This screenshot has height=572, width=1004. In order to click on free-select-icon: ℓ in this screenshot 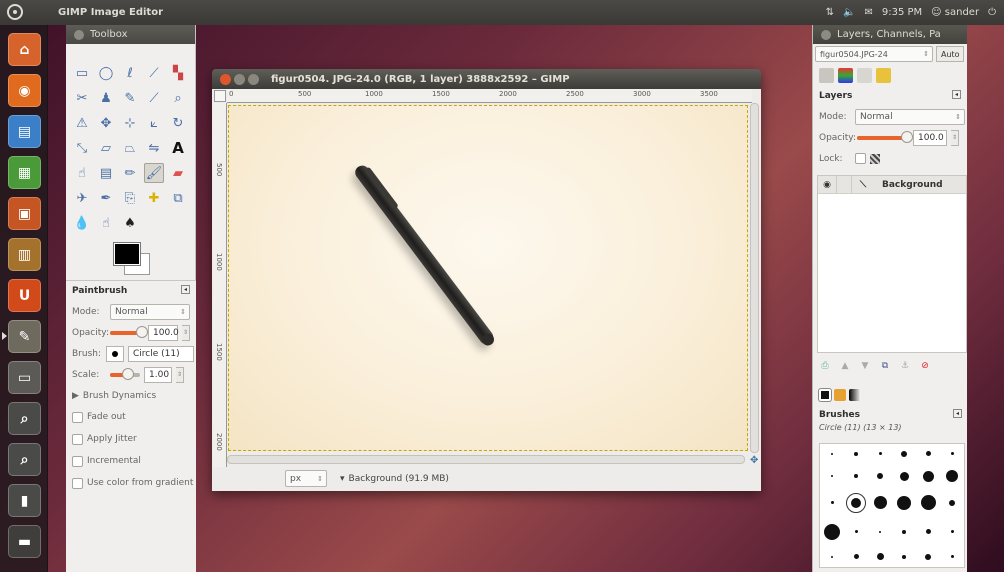, I will do `click(130, 73)`.